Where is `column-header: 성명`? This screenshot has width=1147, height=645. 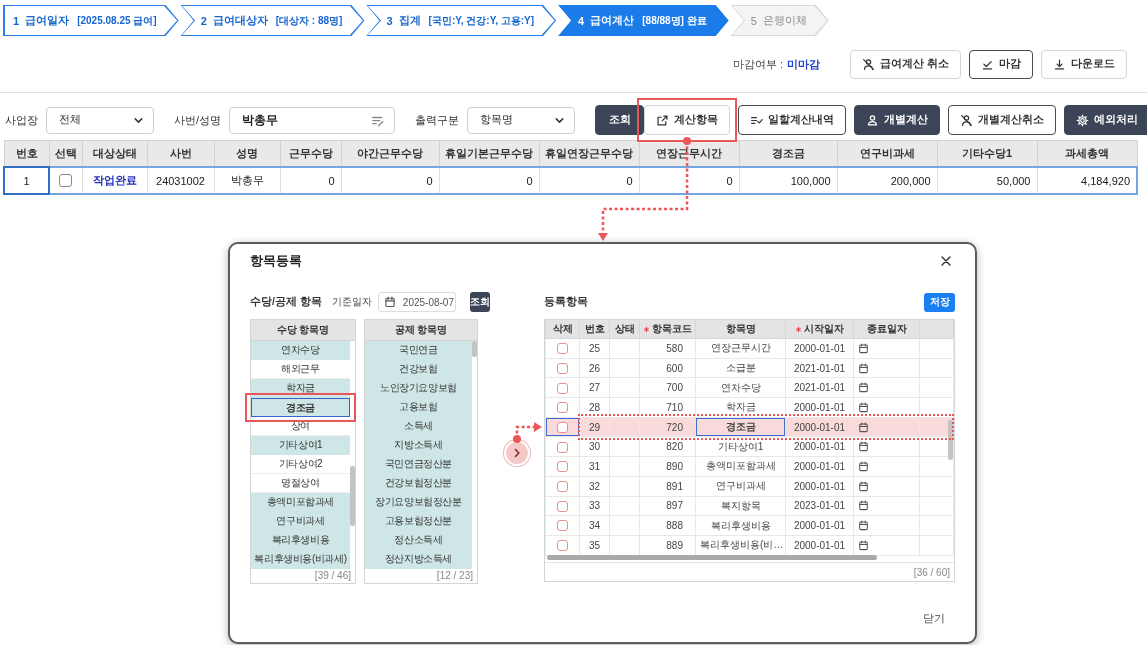
column-header: 성명 is located at coordinates (247, 153).